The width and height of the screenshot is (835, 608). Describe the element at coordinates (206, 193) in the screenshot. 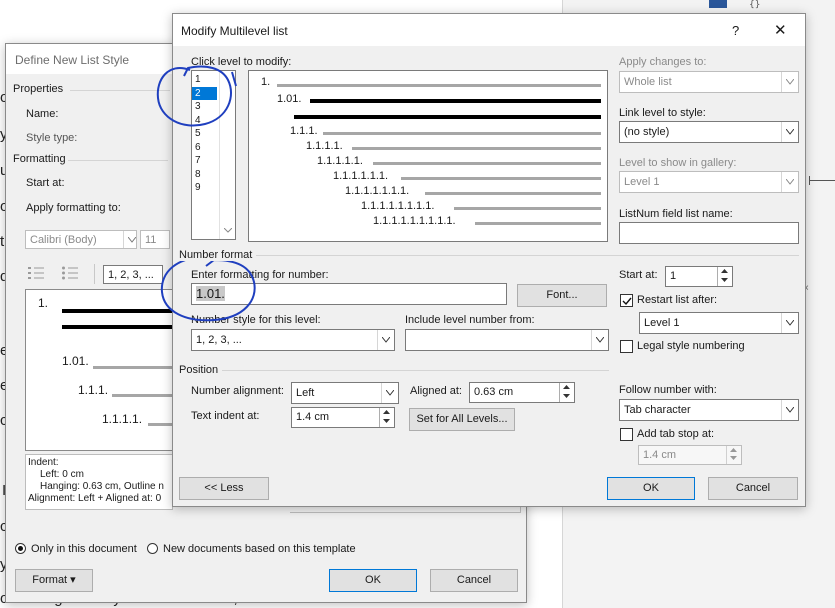

I see `ink-annotation-layer` at that location.